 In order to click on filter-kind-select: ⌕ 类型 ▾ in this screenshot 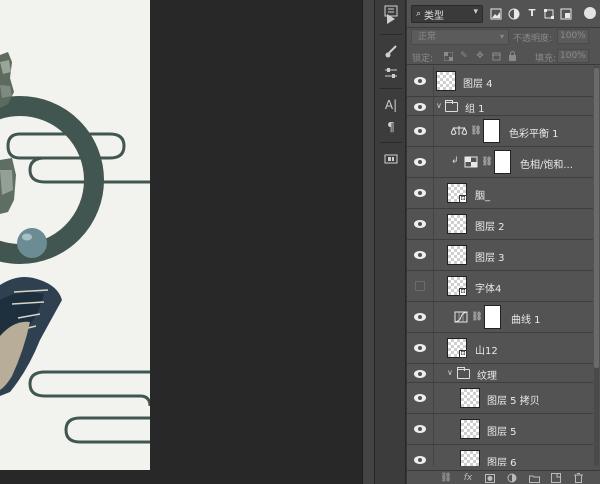, I will do `click(447, 14)`.